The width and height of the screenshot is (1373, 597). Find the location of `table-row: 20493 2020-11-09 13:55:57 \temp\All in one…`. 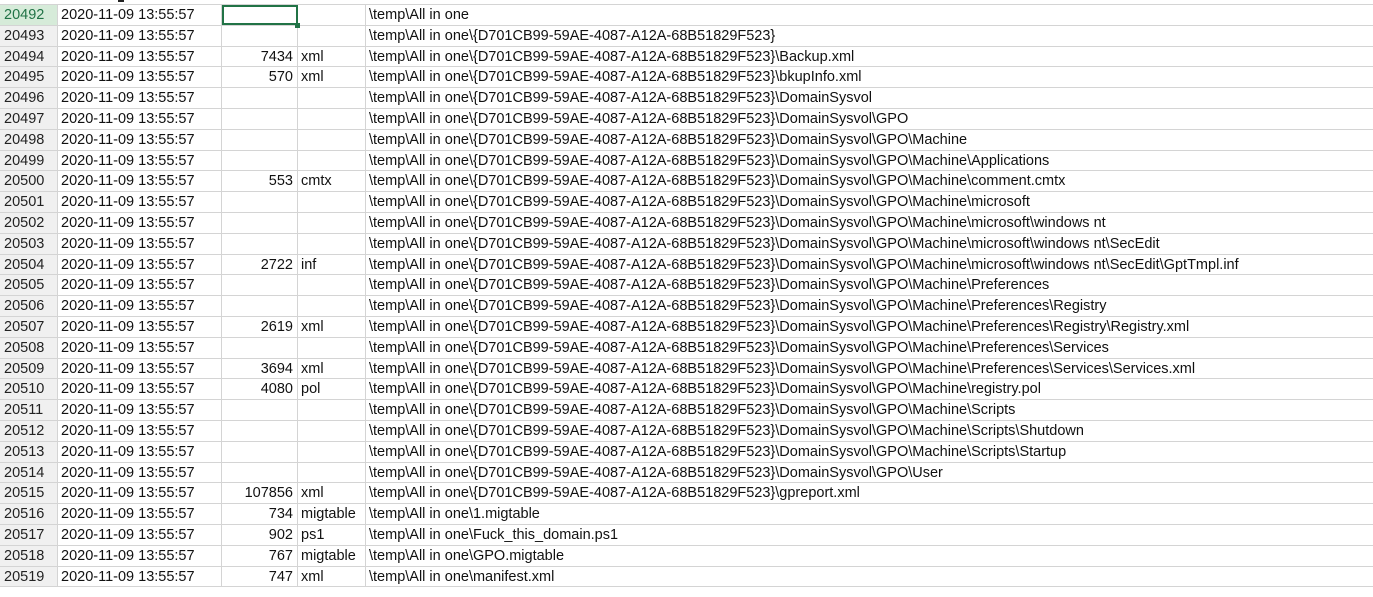

table-row: 20493 2020-11-09 13:55:57 \temp\All in one… is located at coordinates (686, 36).